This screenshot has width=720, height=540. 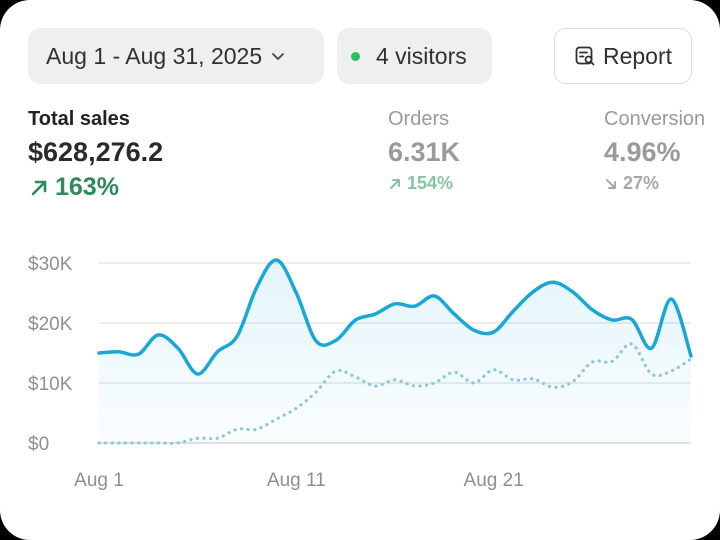 What do you see at coordinates (642, 152) in the screenshot?
I see `conversion-value: 4.96%` at bounding box center [642, 152].